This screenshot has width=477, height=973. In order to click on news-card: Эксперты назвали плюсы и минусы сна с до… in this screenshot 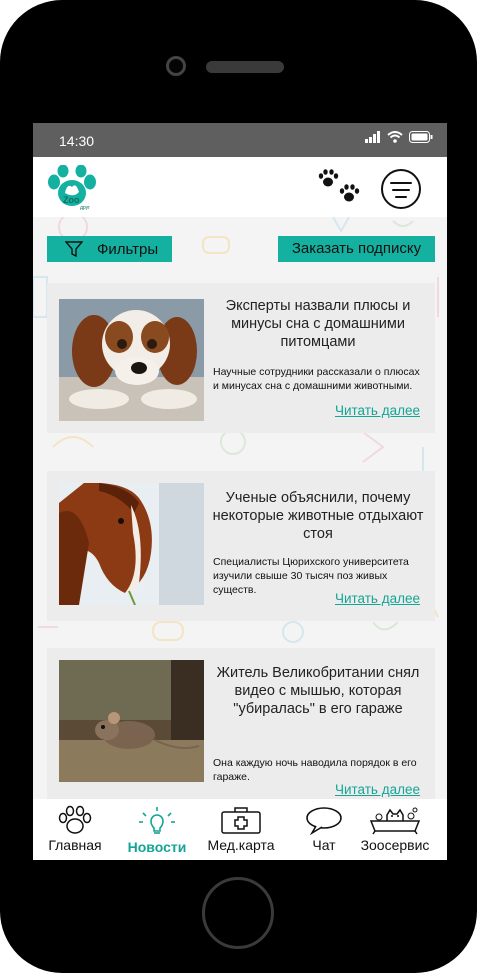, I will do `click(241, 358)`.